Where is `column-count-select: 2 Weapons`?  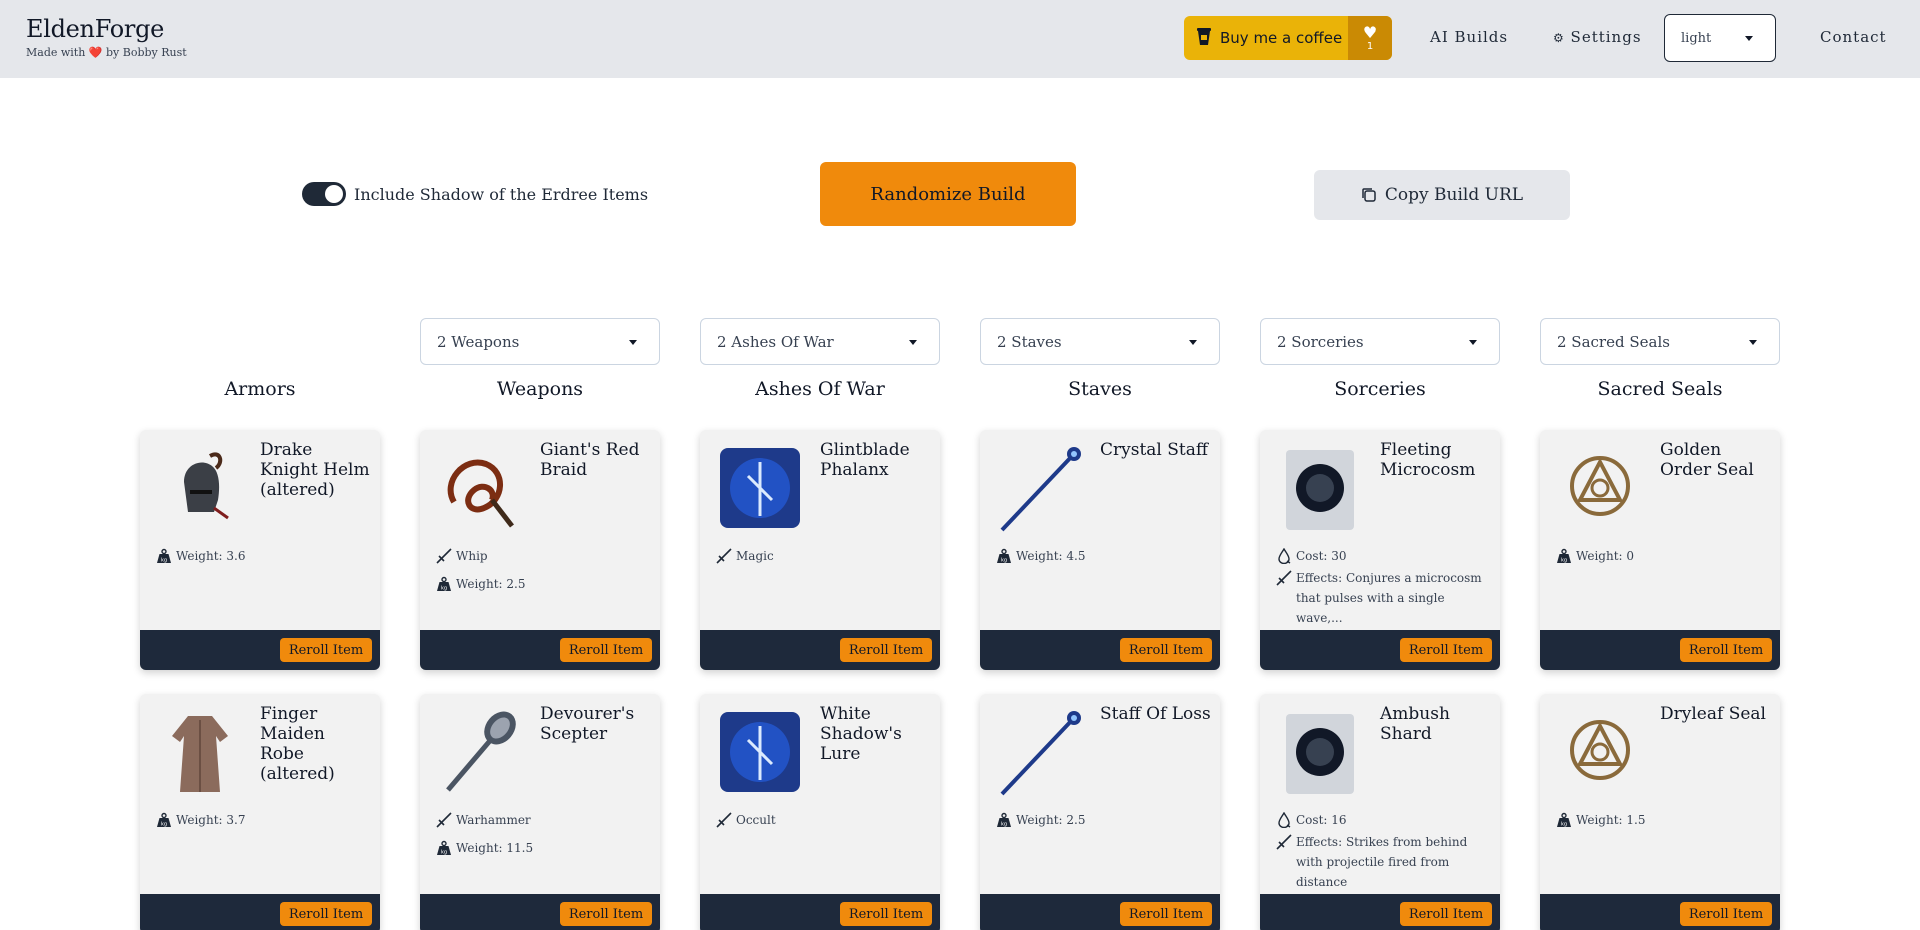 column-count-select: 2 Weapons is located at coordinates (540, 341).